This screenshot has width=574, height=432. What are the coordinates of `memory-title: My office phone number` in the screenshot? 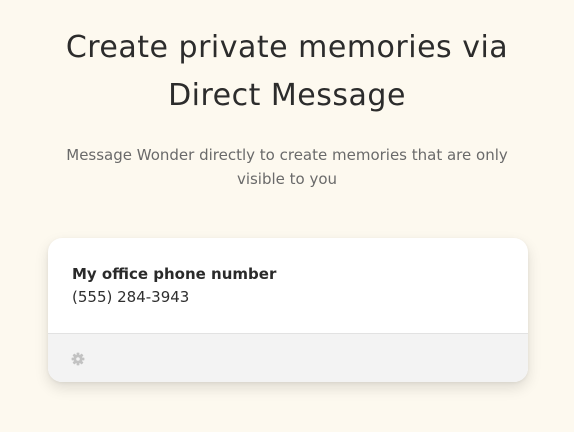 It's located at (174, 274).